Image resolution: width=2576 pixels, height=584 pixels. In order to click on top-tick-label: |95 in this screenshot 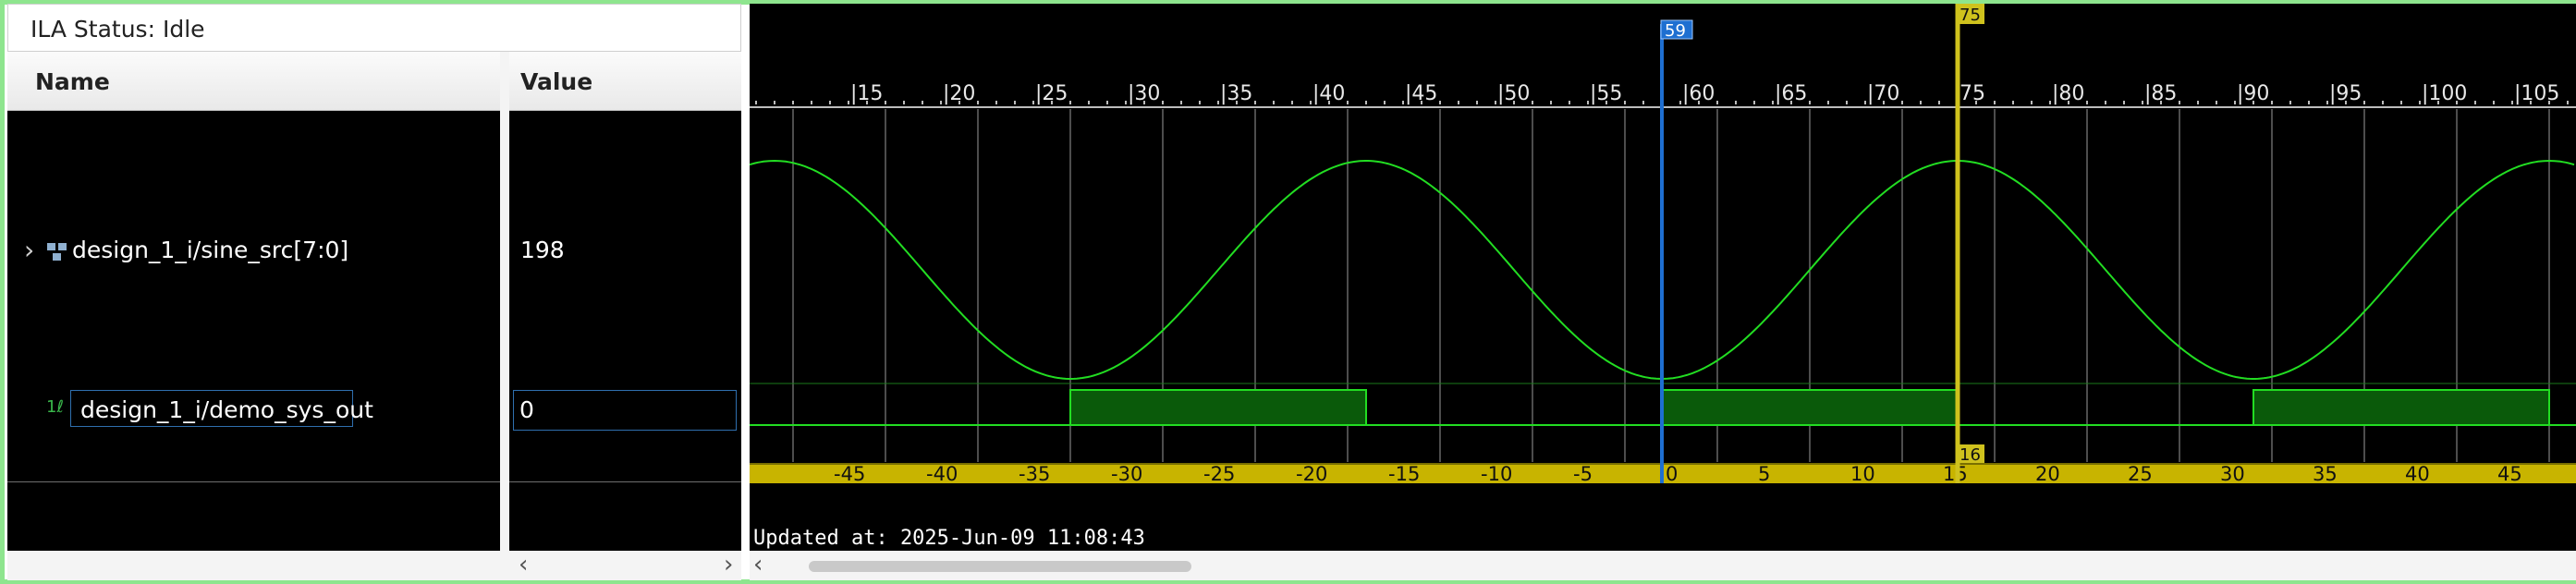, I will do `click(2345, 94)`.